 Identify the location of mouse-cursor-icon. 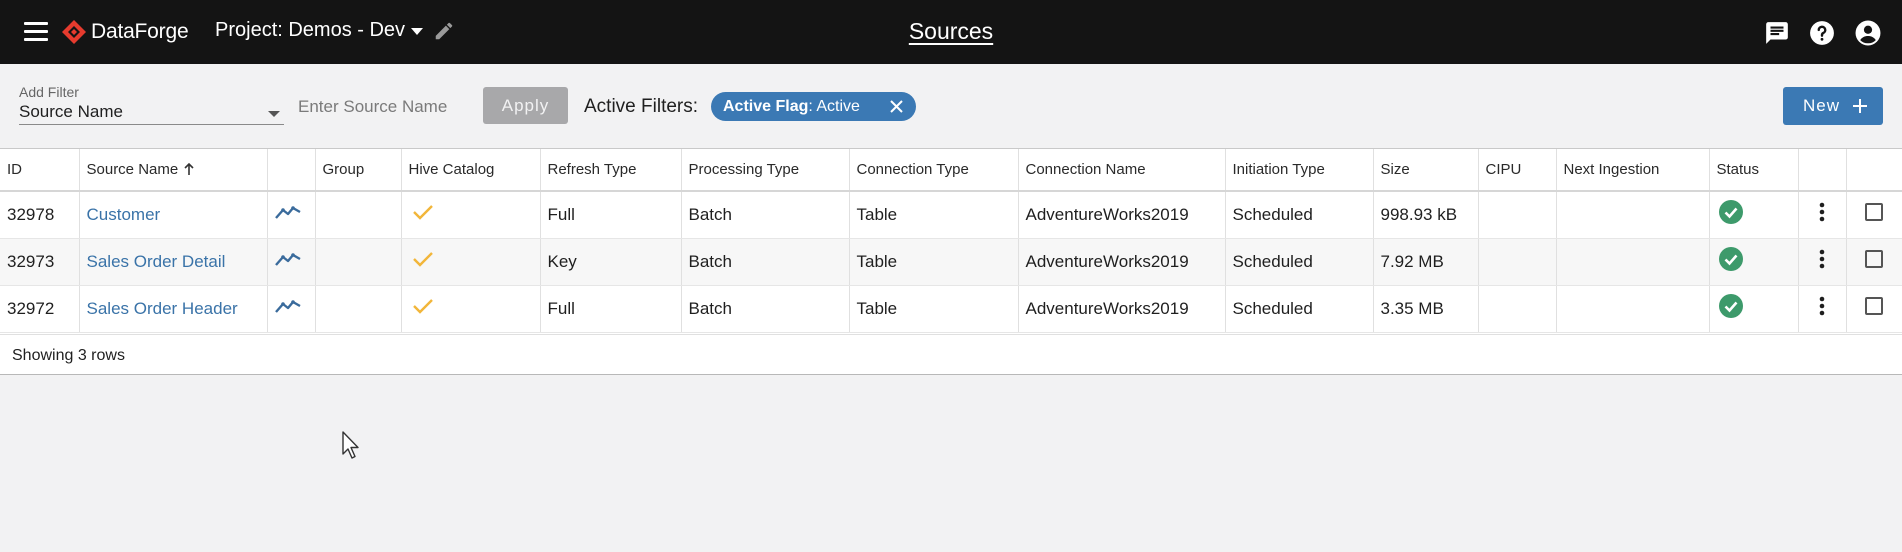
(350, 445).